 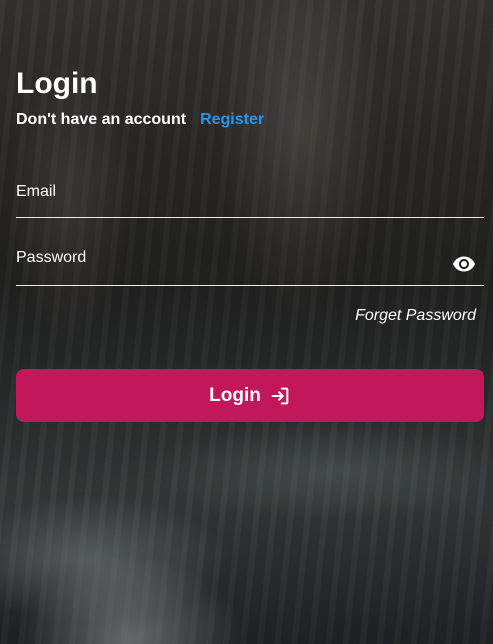 What do you see at coordinates (235, 395) in the screenshot?
I see `login-button-label: Login` at bounding box center [235, 395].